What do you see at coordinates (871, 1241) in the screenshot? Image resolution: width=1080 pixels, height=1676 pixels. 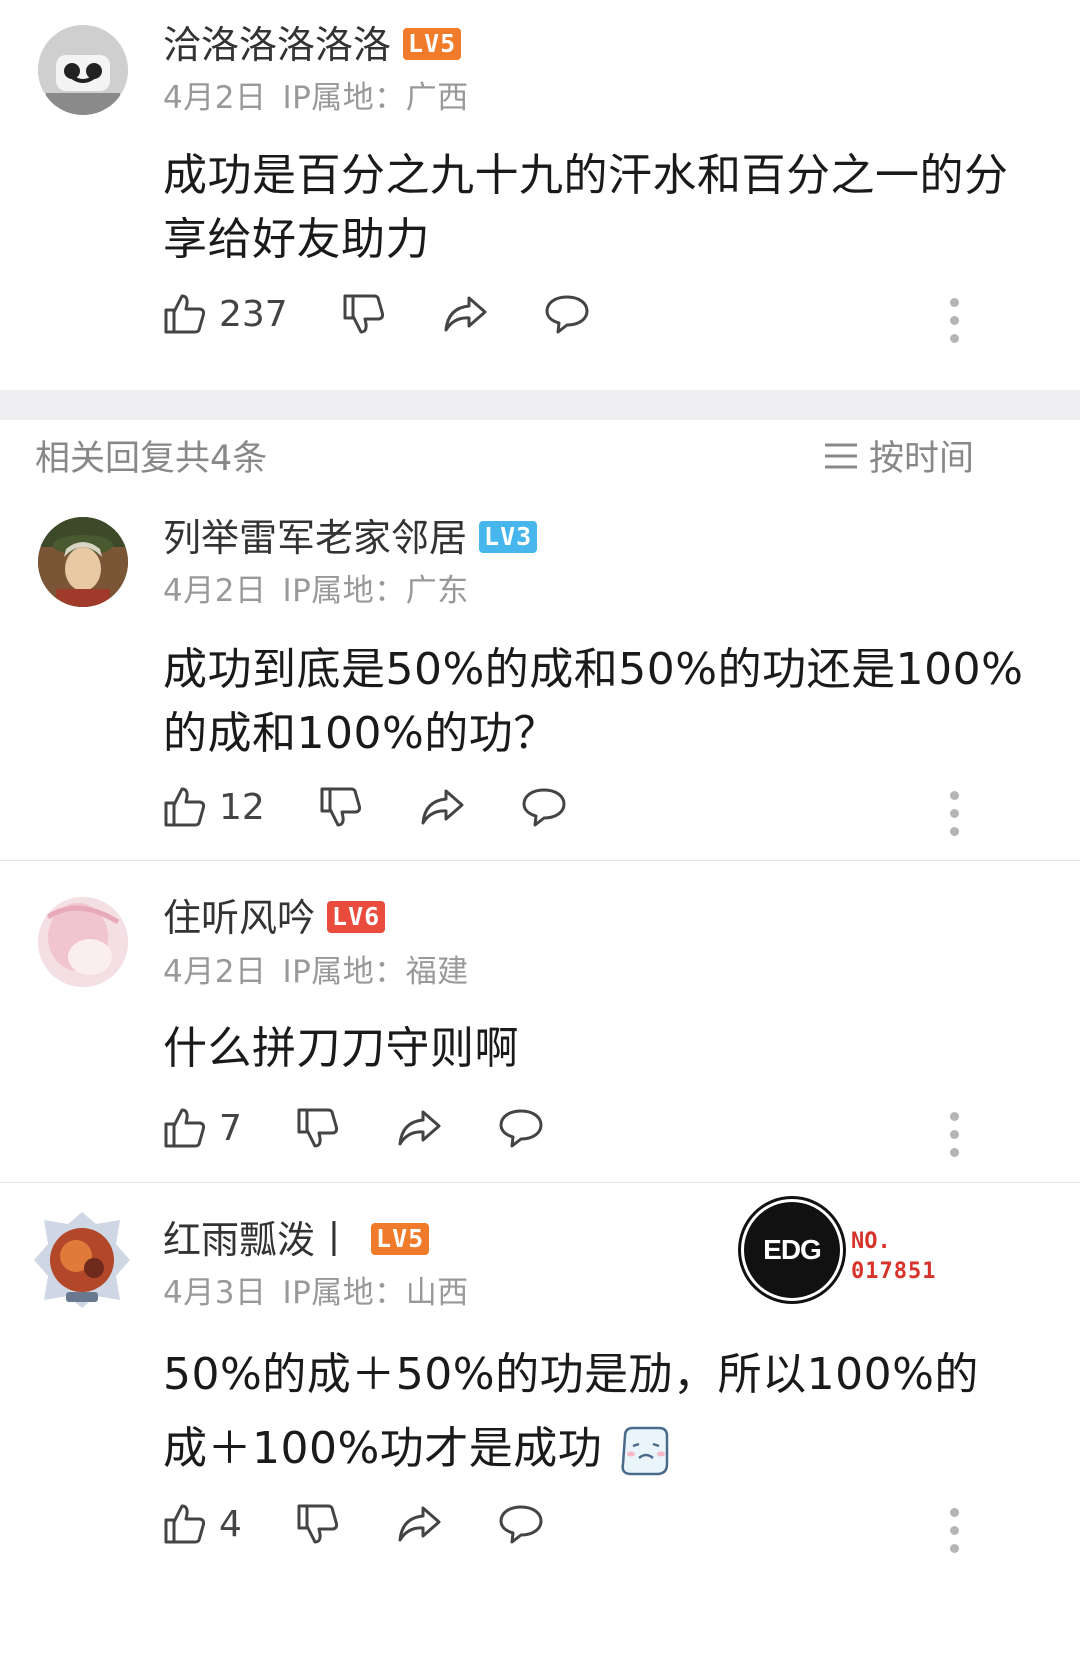 I see `badge-no-label: NO.` at bounding box center [871, 1241].